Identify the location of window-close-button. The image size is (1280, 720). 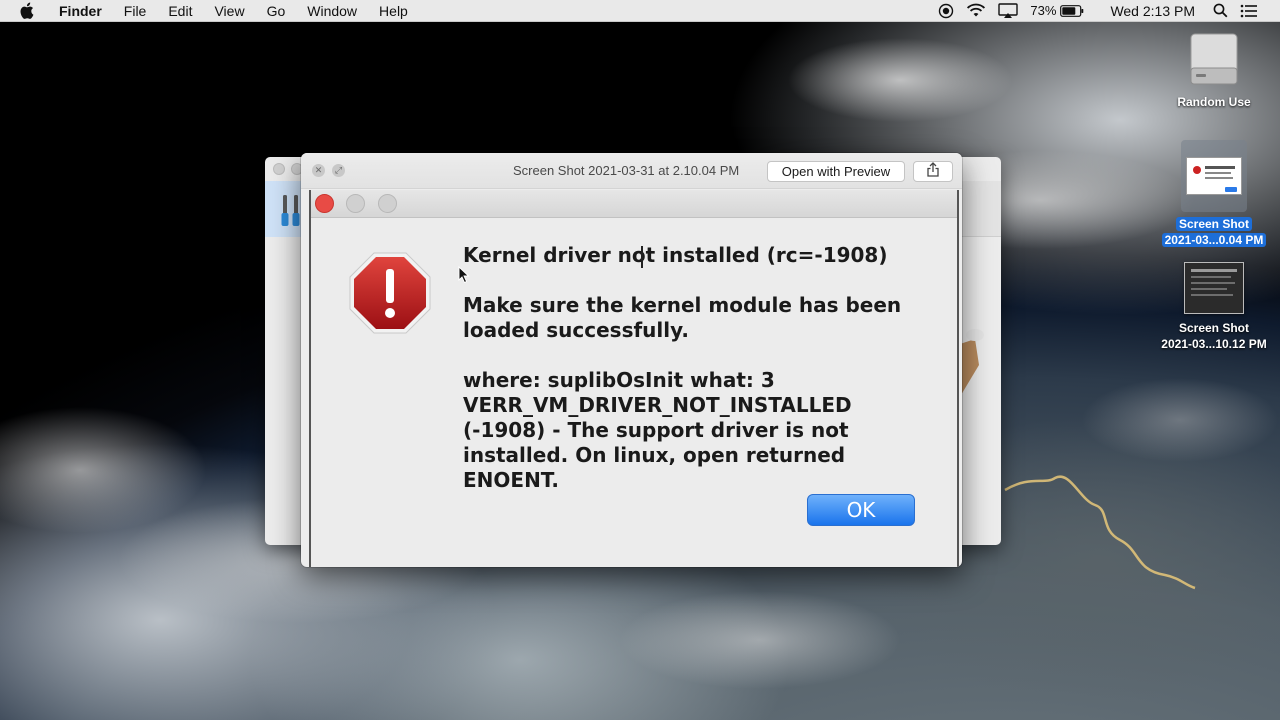
(279, 169).